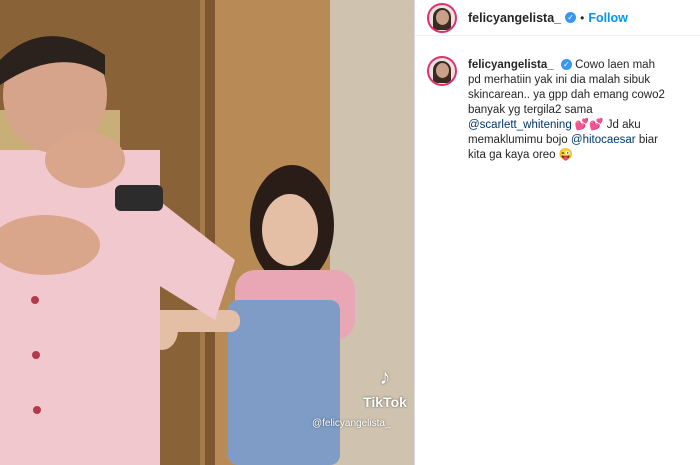  I want to click on tiktok-logo-icon: ♪, so click(385, 376).